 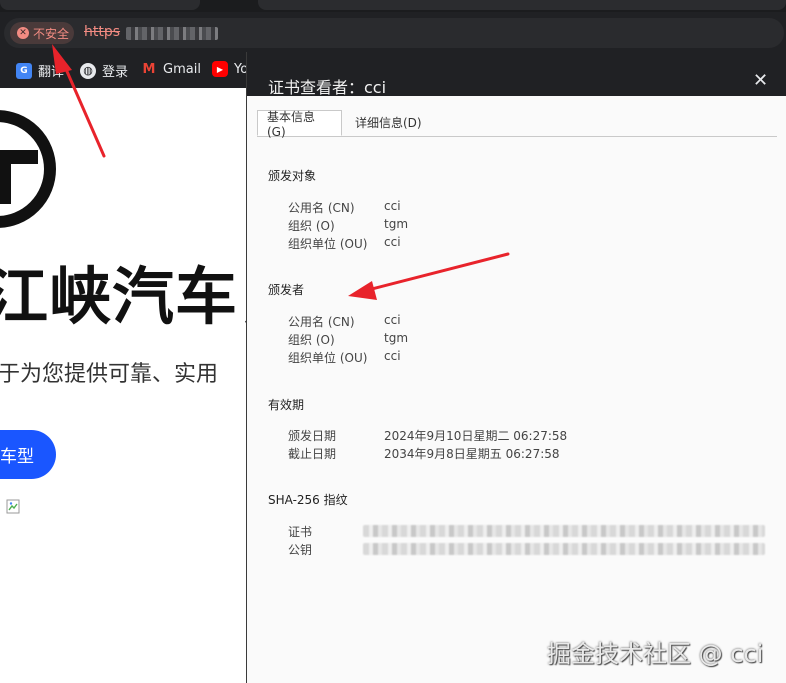 What do you see at coordinates (564, 531) in the screenshot?
I see `certificate-fingerprint-redacted` at bounding box center [564, 531].